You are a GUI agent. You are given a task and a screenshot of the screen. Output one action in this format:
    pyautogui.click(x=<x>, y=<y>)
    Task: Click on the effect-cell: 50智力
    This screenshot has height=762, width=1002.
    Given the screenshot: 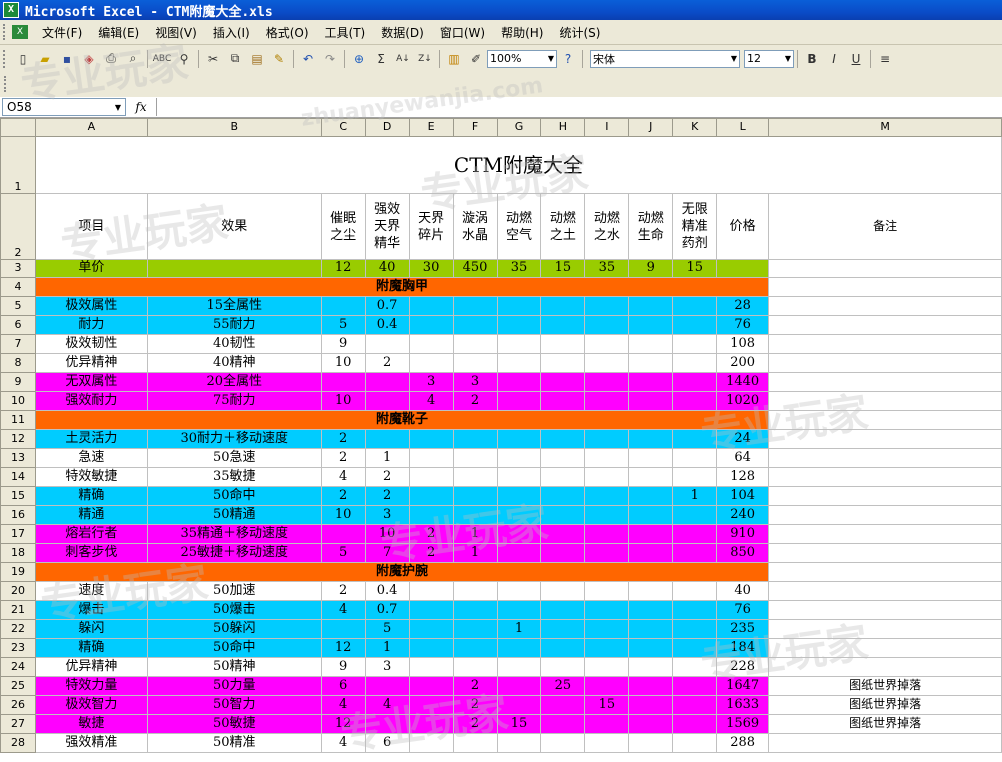 What is the action you would take?
    pyautogui.click(x=234, y=705)
    